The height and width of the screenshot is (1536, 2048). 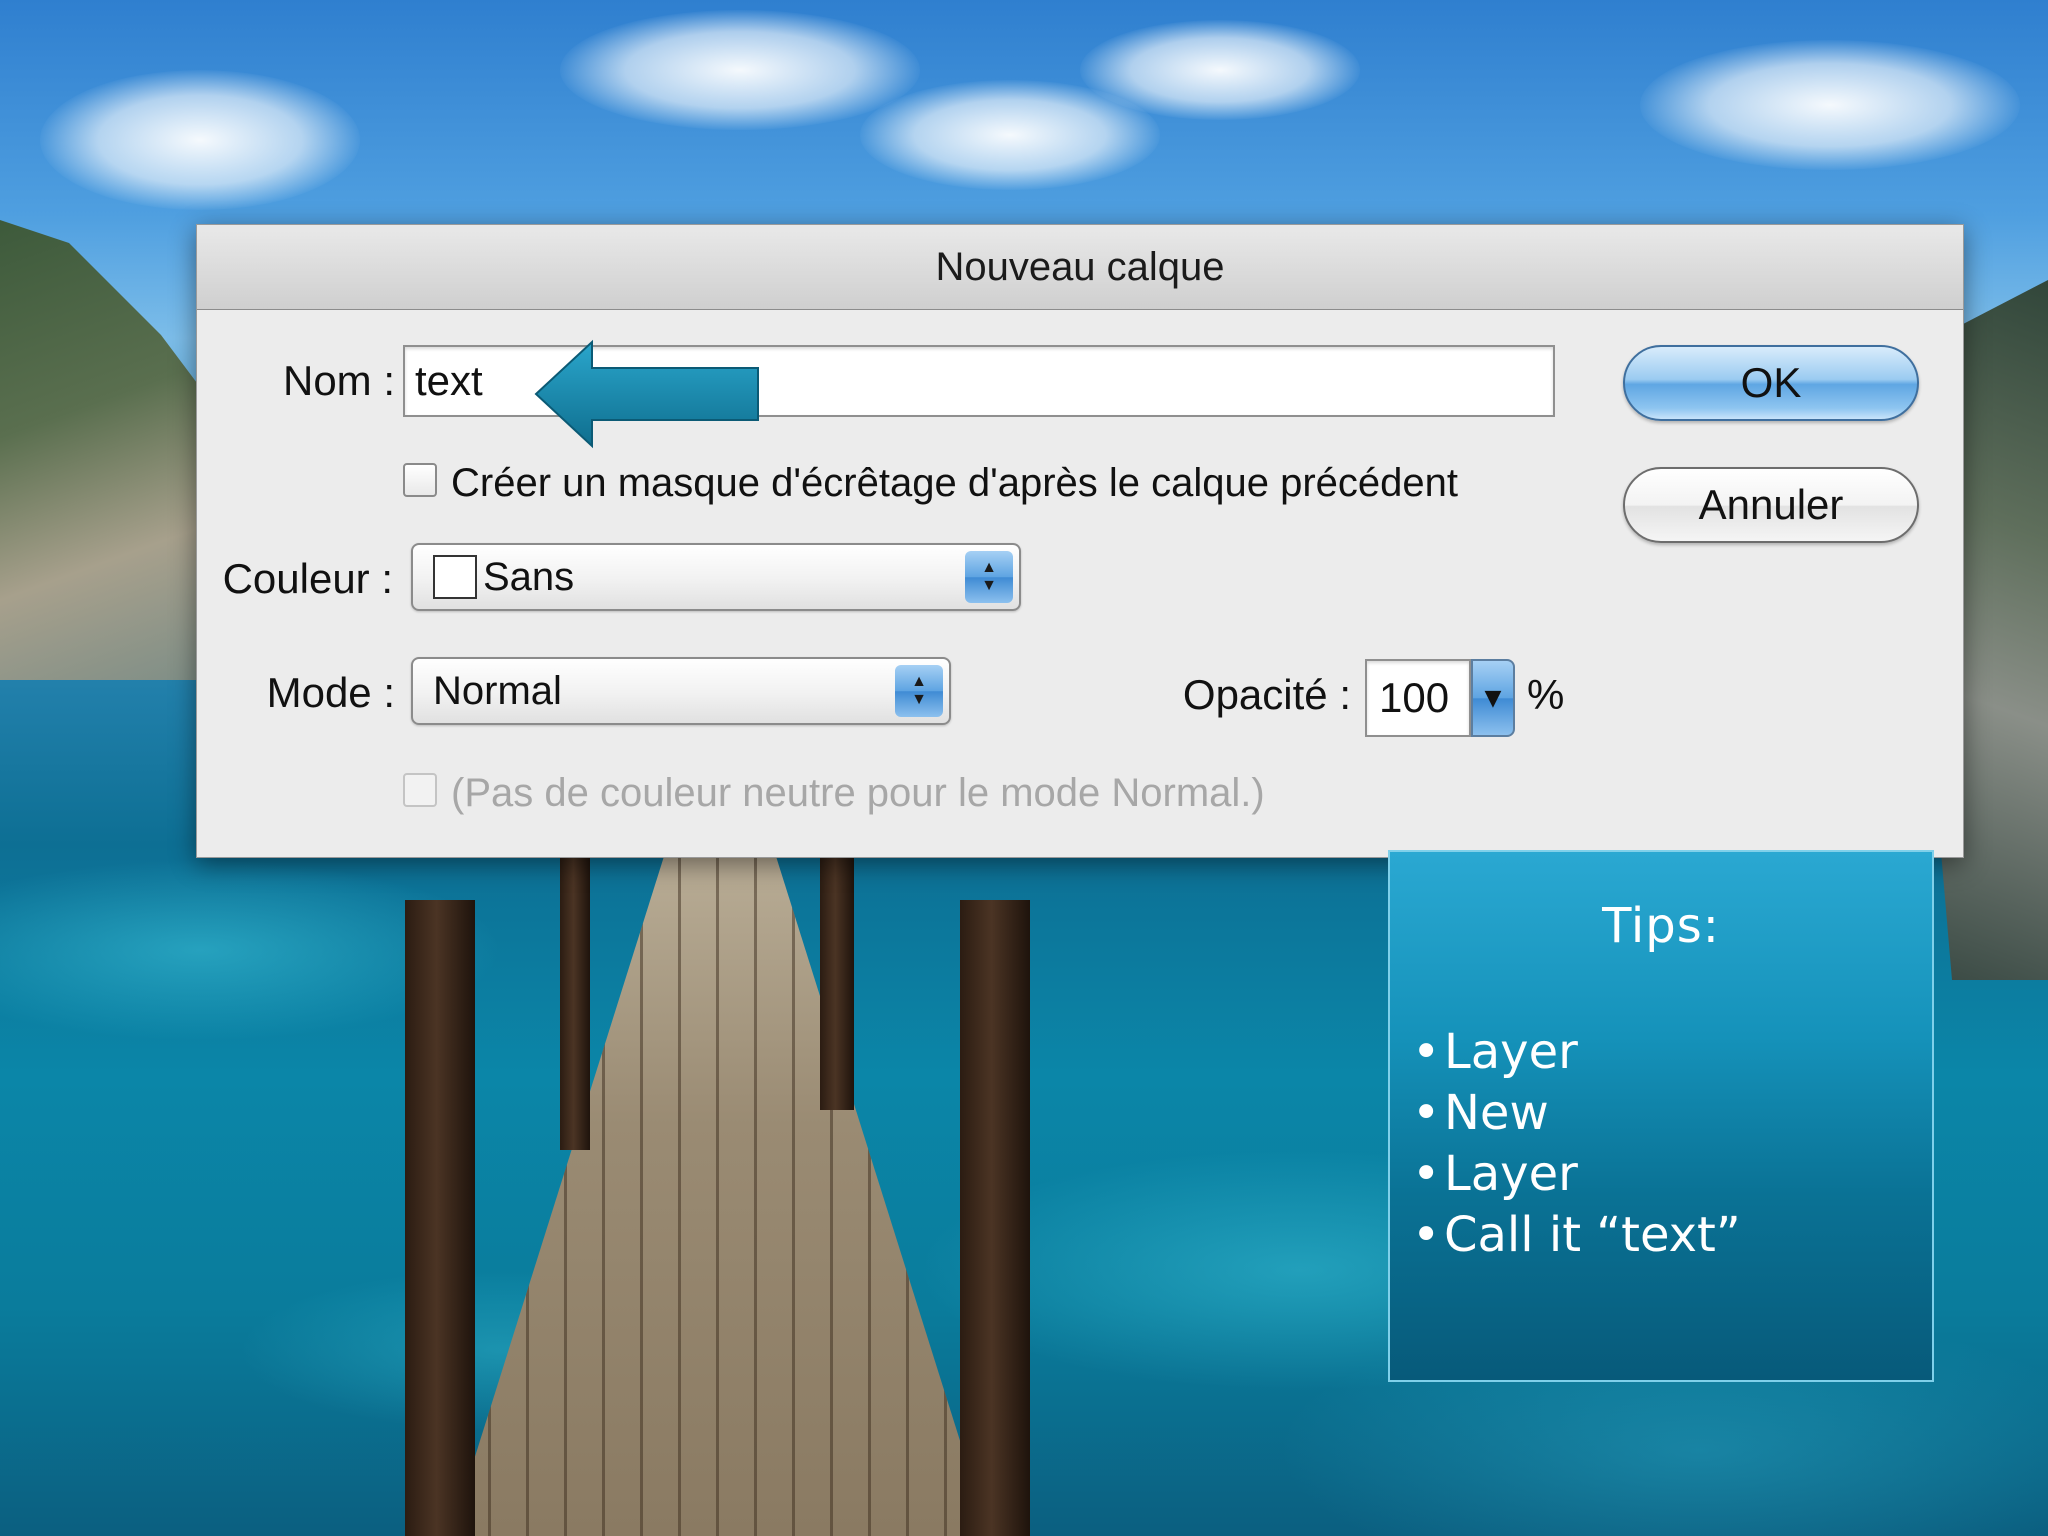 What do you see at coordinates (330, 692) in the screenshot?
I see `mode-label: Mode :` at bounding box center [330, 692].